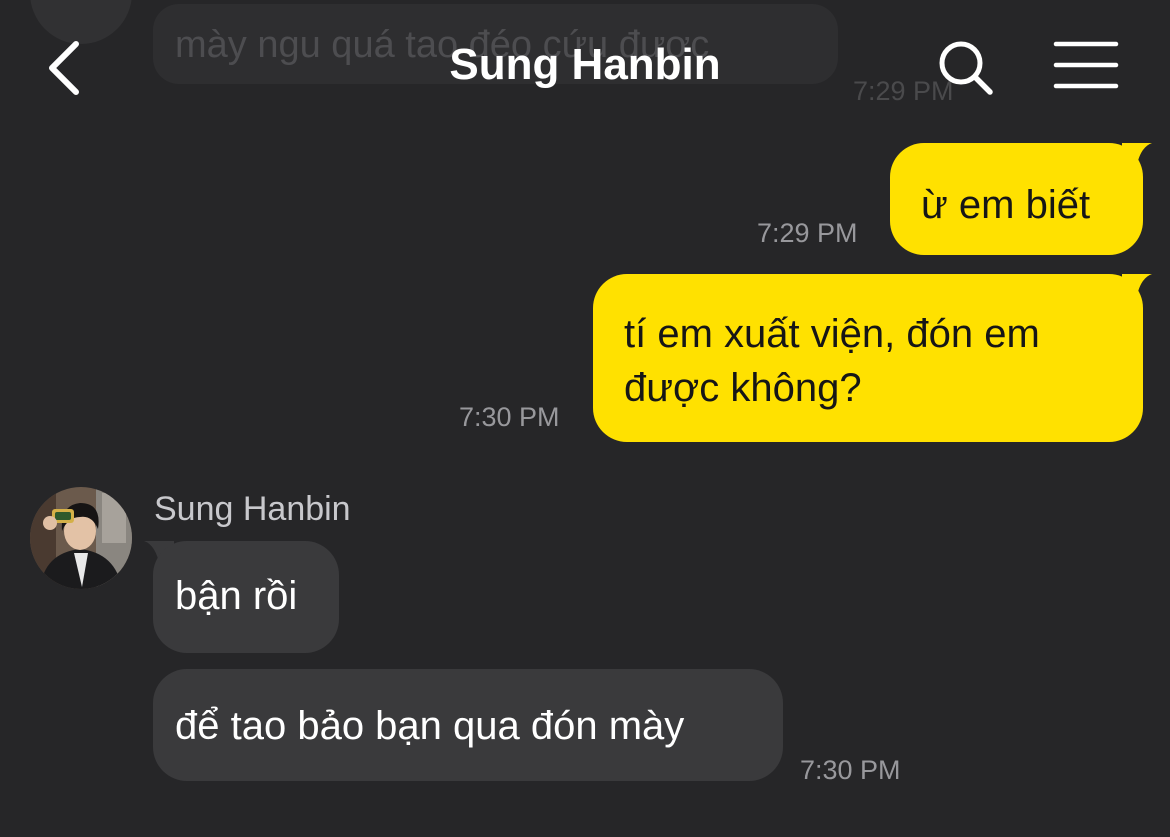  I want to click on message-time: 7:29 PM, so click(807, 233).